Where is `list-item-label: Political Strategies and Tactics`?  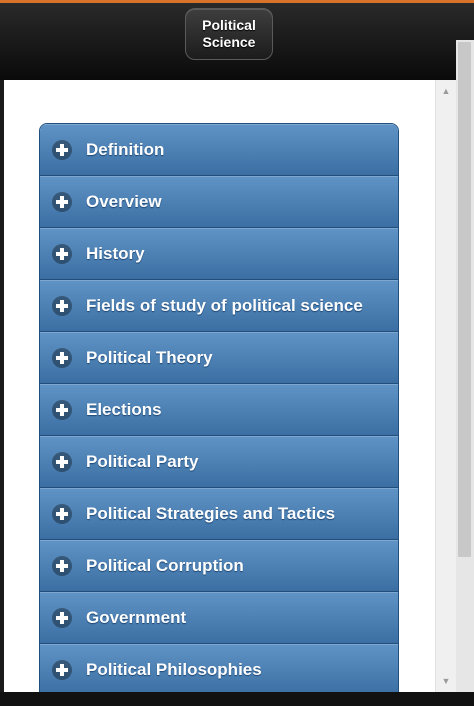 list-item-label: Political Strategies and Tactics is located at coordinates (211, 513).